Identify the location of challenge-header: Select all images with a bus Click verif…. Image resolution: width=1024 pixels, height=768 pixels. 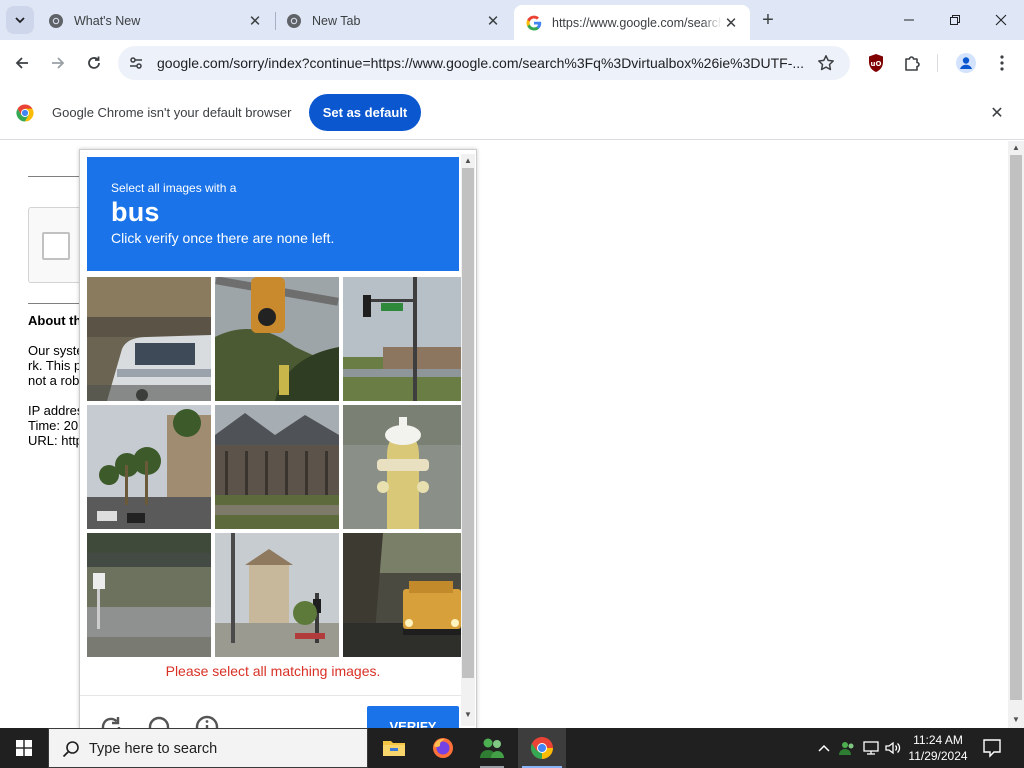
(273, 214).